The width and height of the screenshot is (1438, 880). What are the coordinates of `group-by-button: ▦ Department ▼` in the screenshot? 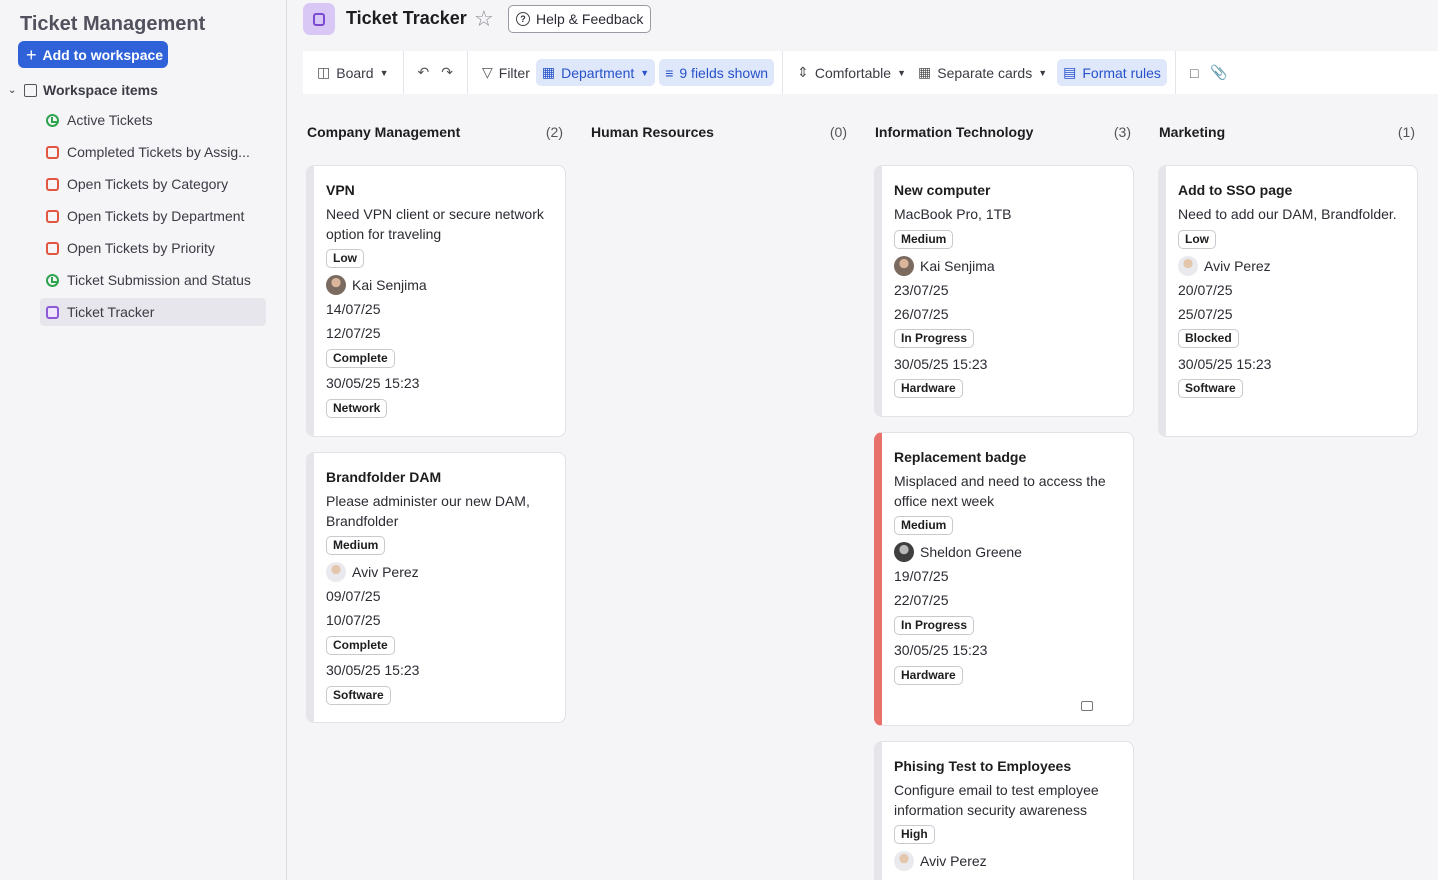 It's located at (595, 72).